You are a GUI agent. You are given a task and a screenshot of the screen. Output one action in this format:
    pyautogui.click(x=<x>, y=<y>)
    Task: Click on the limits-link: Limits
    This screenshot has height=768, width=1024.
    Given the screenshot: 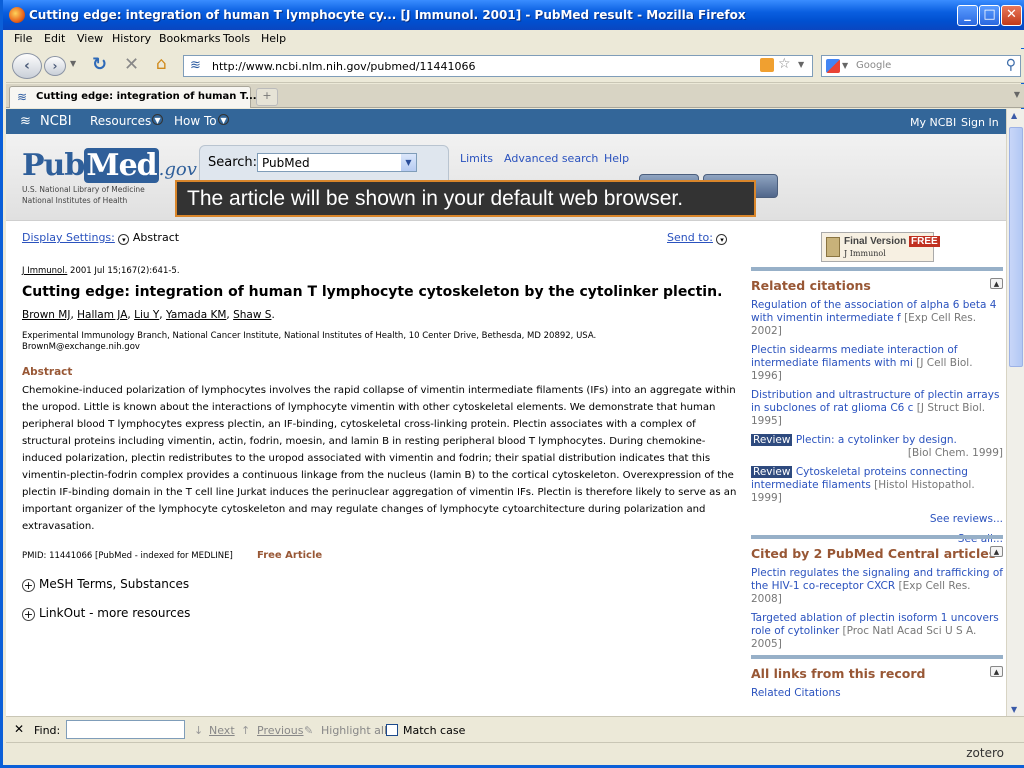 What is the action you would take?
    pyautogui.click(x=476, y=158)
    